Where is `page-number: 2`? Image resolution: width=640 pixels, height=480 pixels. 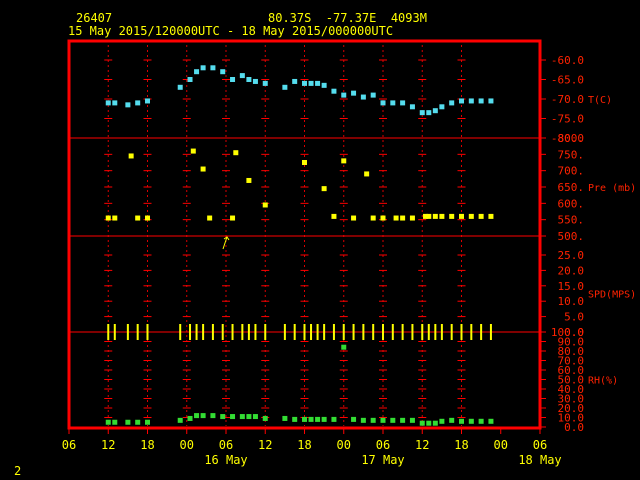
page-number: 2 is located at coordinates (18, 471).